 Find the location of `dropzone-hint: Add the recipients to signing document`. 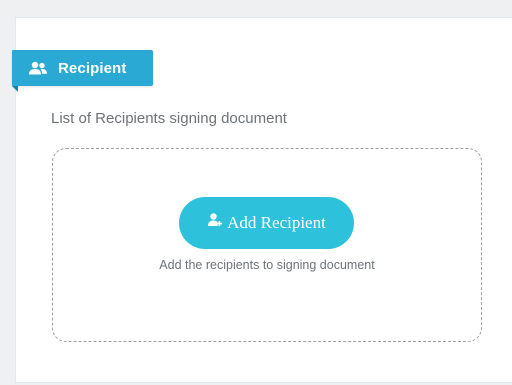

dropzone-hint: Add the recipients to signing document is located at coordinates (267, 265).